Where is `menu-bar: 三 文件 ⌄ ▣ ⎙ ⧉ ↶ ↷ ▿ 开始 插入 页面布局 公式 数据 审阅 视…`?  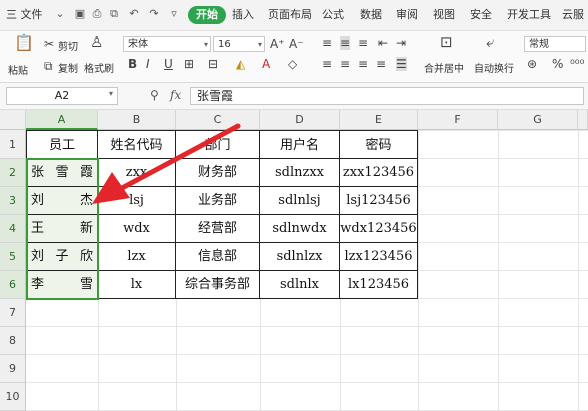 menu-bar: 三 文件 ⌄ ▣ ⎙ ⧉ ↶ ↷ ▿ 开始 插入 页面布局 公式 数据 审阅 视… is located at coordinates (294, 15).